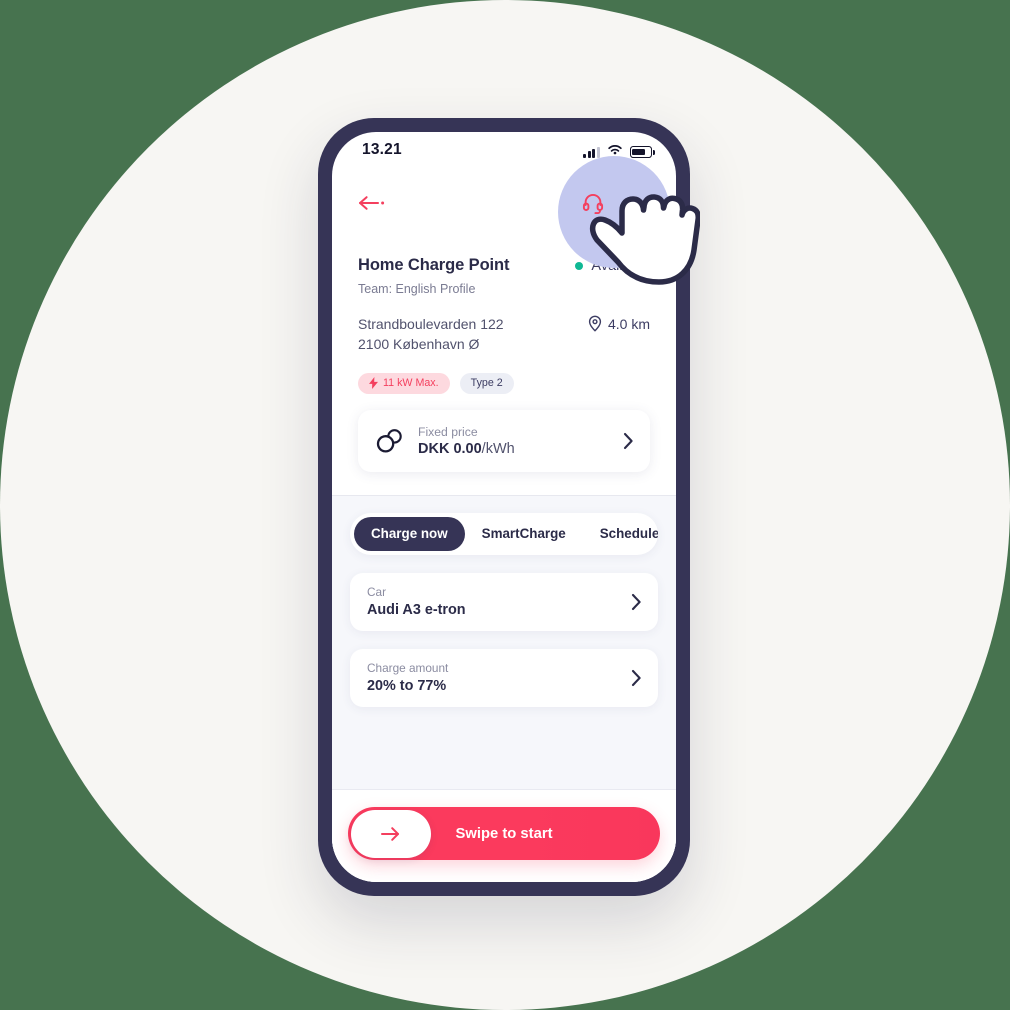  I want to click on tab-bar: Charge now SmartCharge Schedule, so click(504, 533).